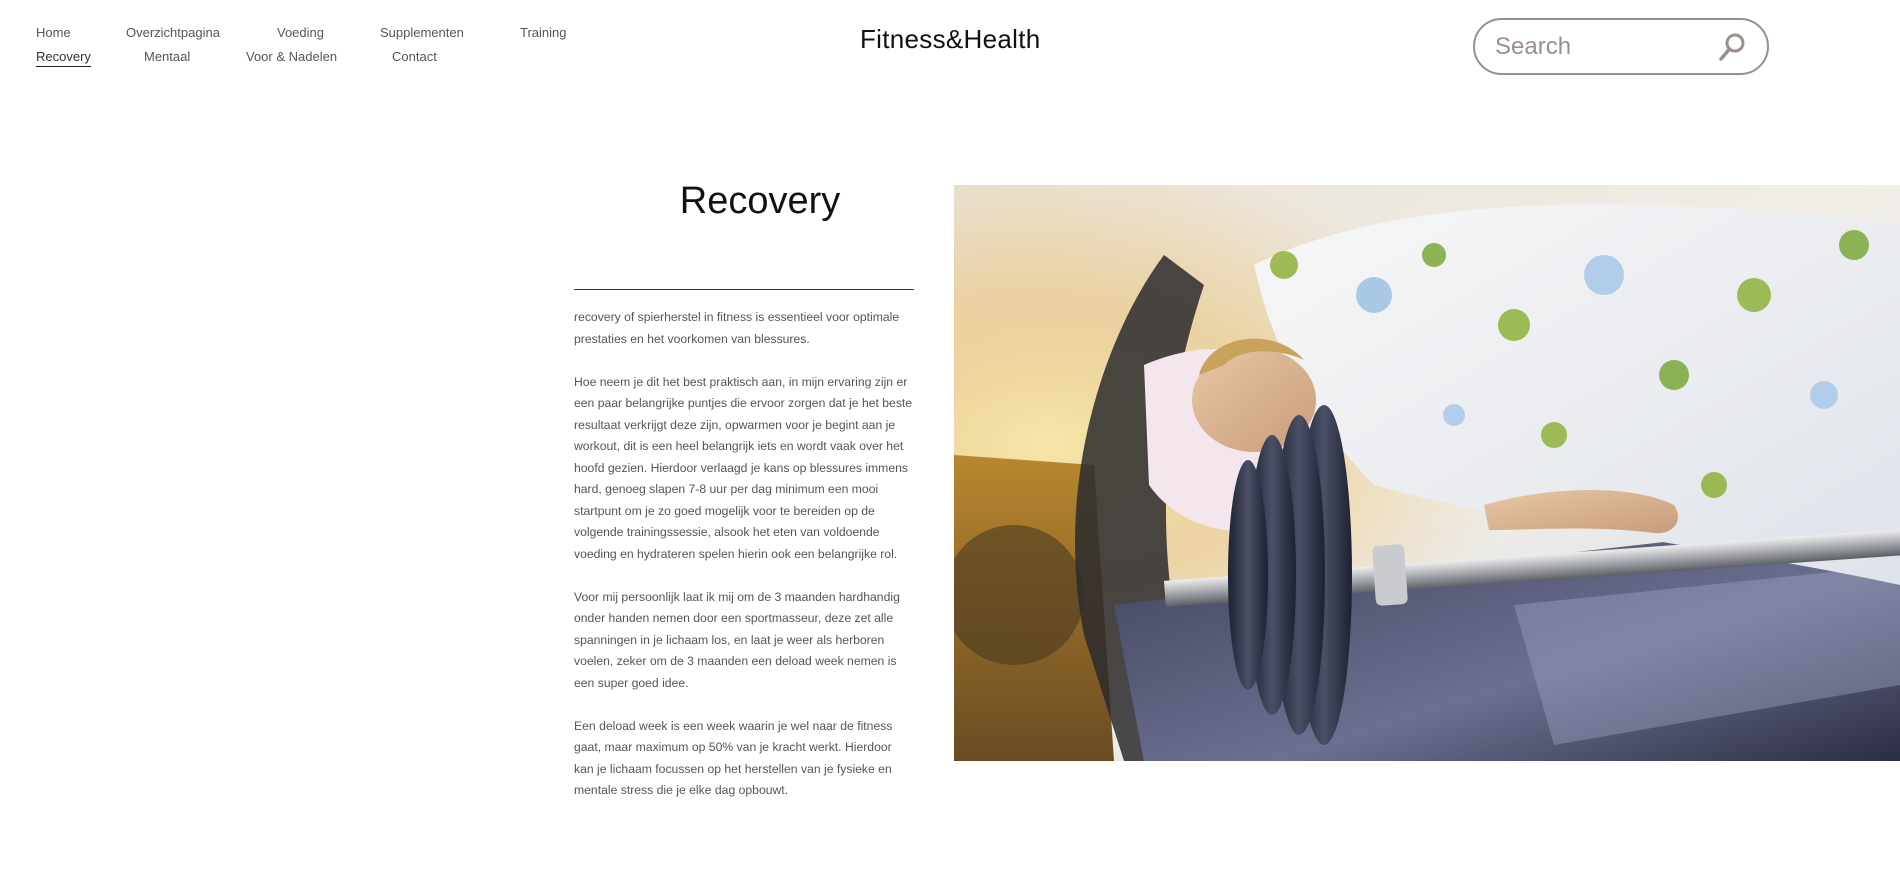 This screenshot has width=1900, height=884. I want to click on nav-item-supplementen: Supplementen, so click(450, 32).